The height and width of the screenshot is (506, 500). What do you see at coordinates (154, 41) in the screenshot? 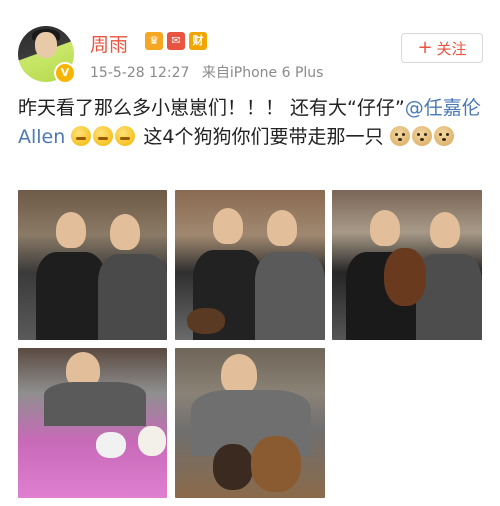
I see `crown-icon: ♛` at bounding box center [154, 41].